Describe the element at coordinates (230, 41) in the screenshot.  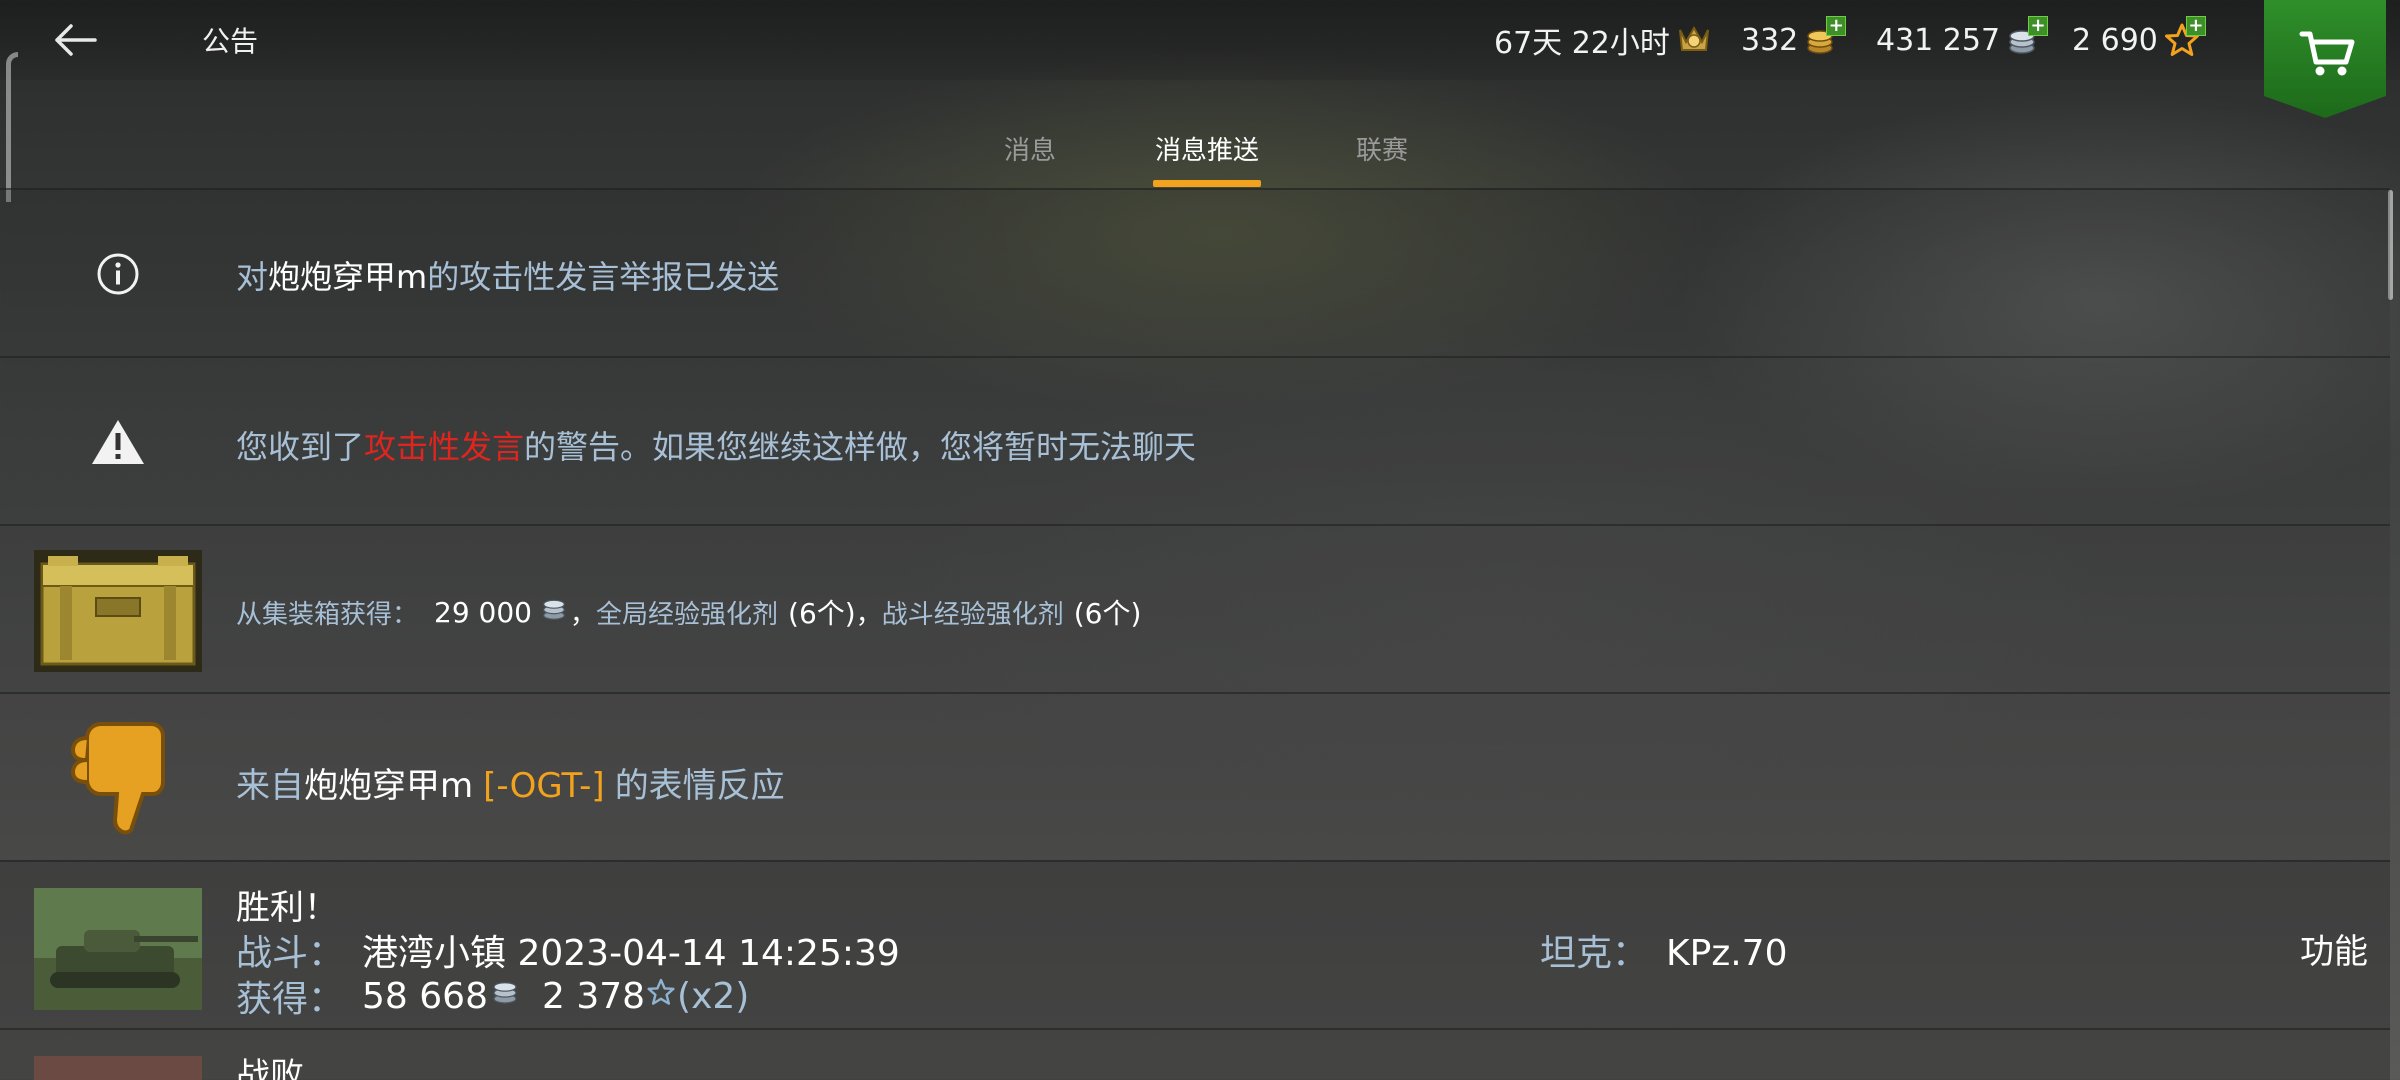
I see `page-title: 公告` at that location.